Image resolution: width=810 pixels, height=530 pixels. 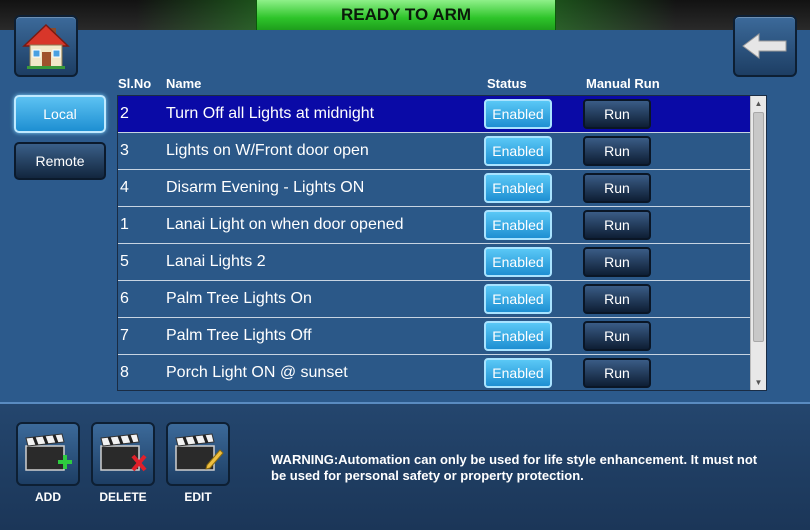 What do you see at coordinates (60, 114) in the screenshot?
I see `local-tab: Local` at bounding box center [60, 114].